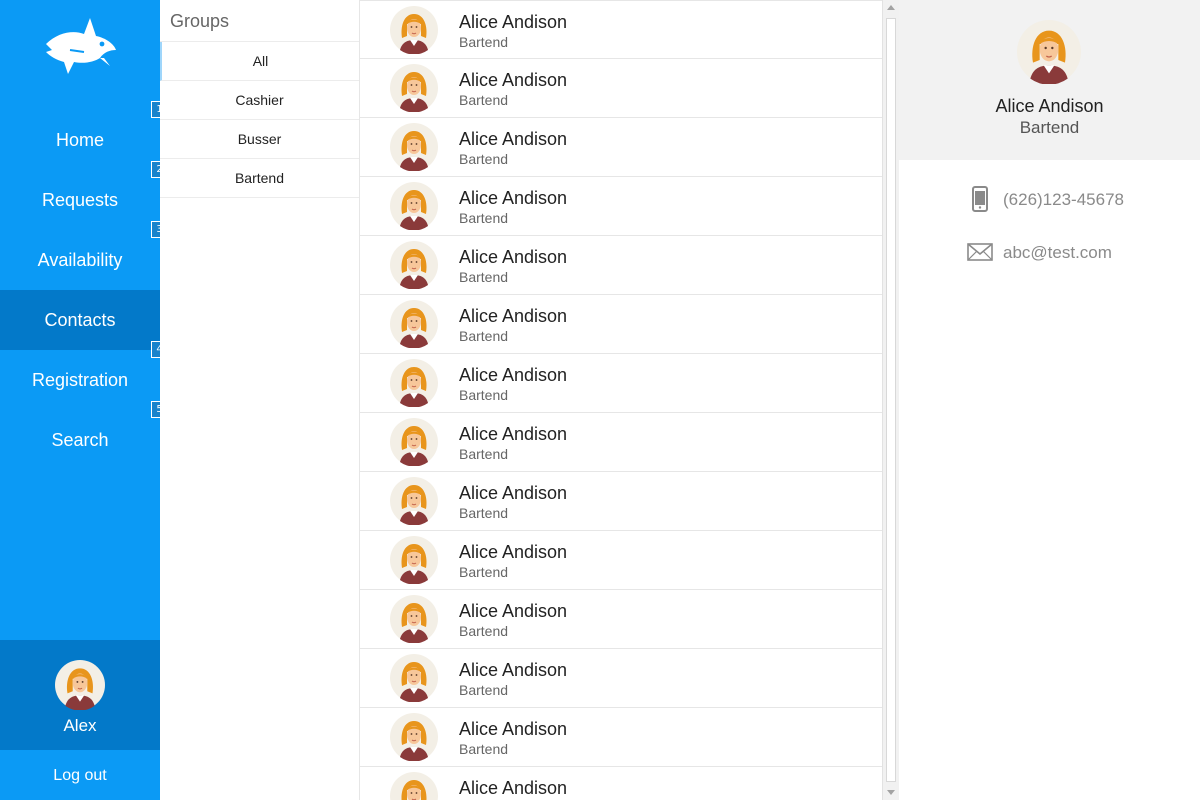  Describe the element at coordinates (1049, 127) in the screenshot. I see `contact-detail-role: Bartend` at that location.